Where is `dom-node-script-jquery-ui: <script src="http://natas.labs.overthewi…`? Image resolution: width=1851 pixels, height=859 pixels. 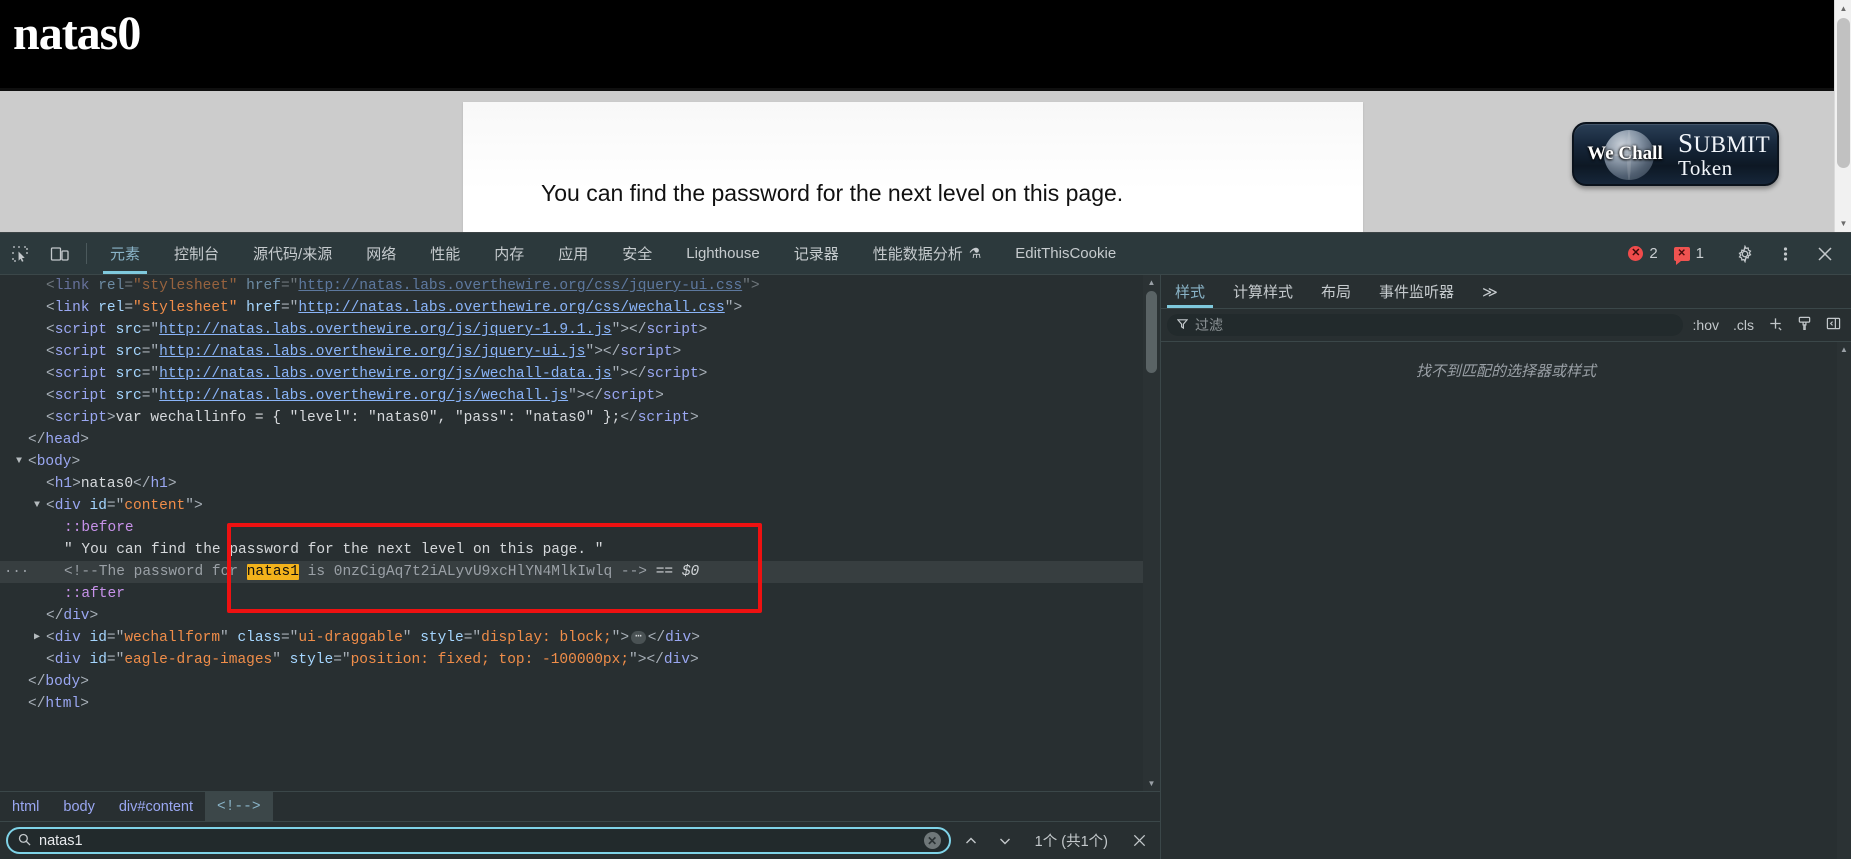
dom-node-script-jquery-ui: <script src="http://natas.labs.overthewi… is located at coordinates (571, 352).